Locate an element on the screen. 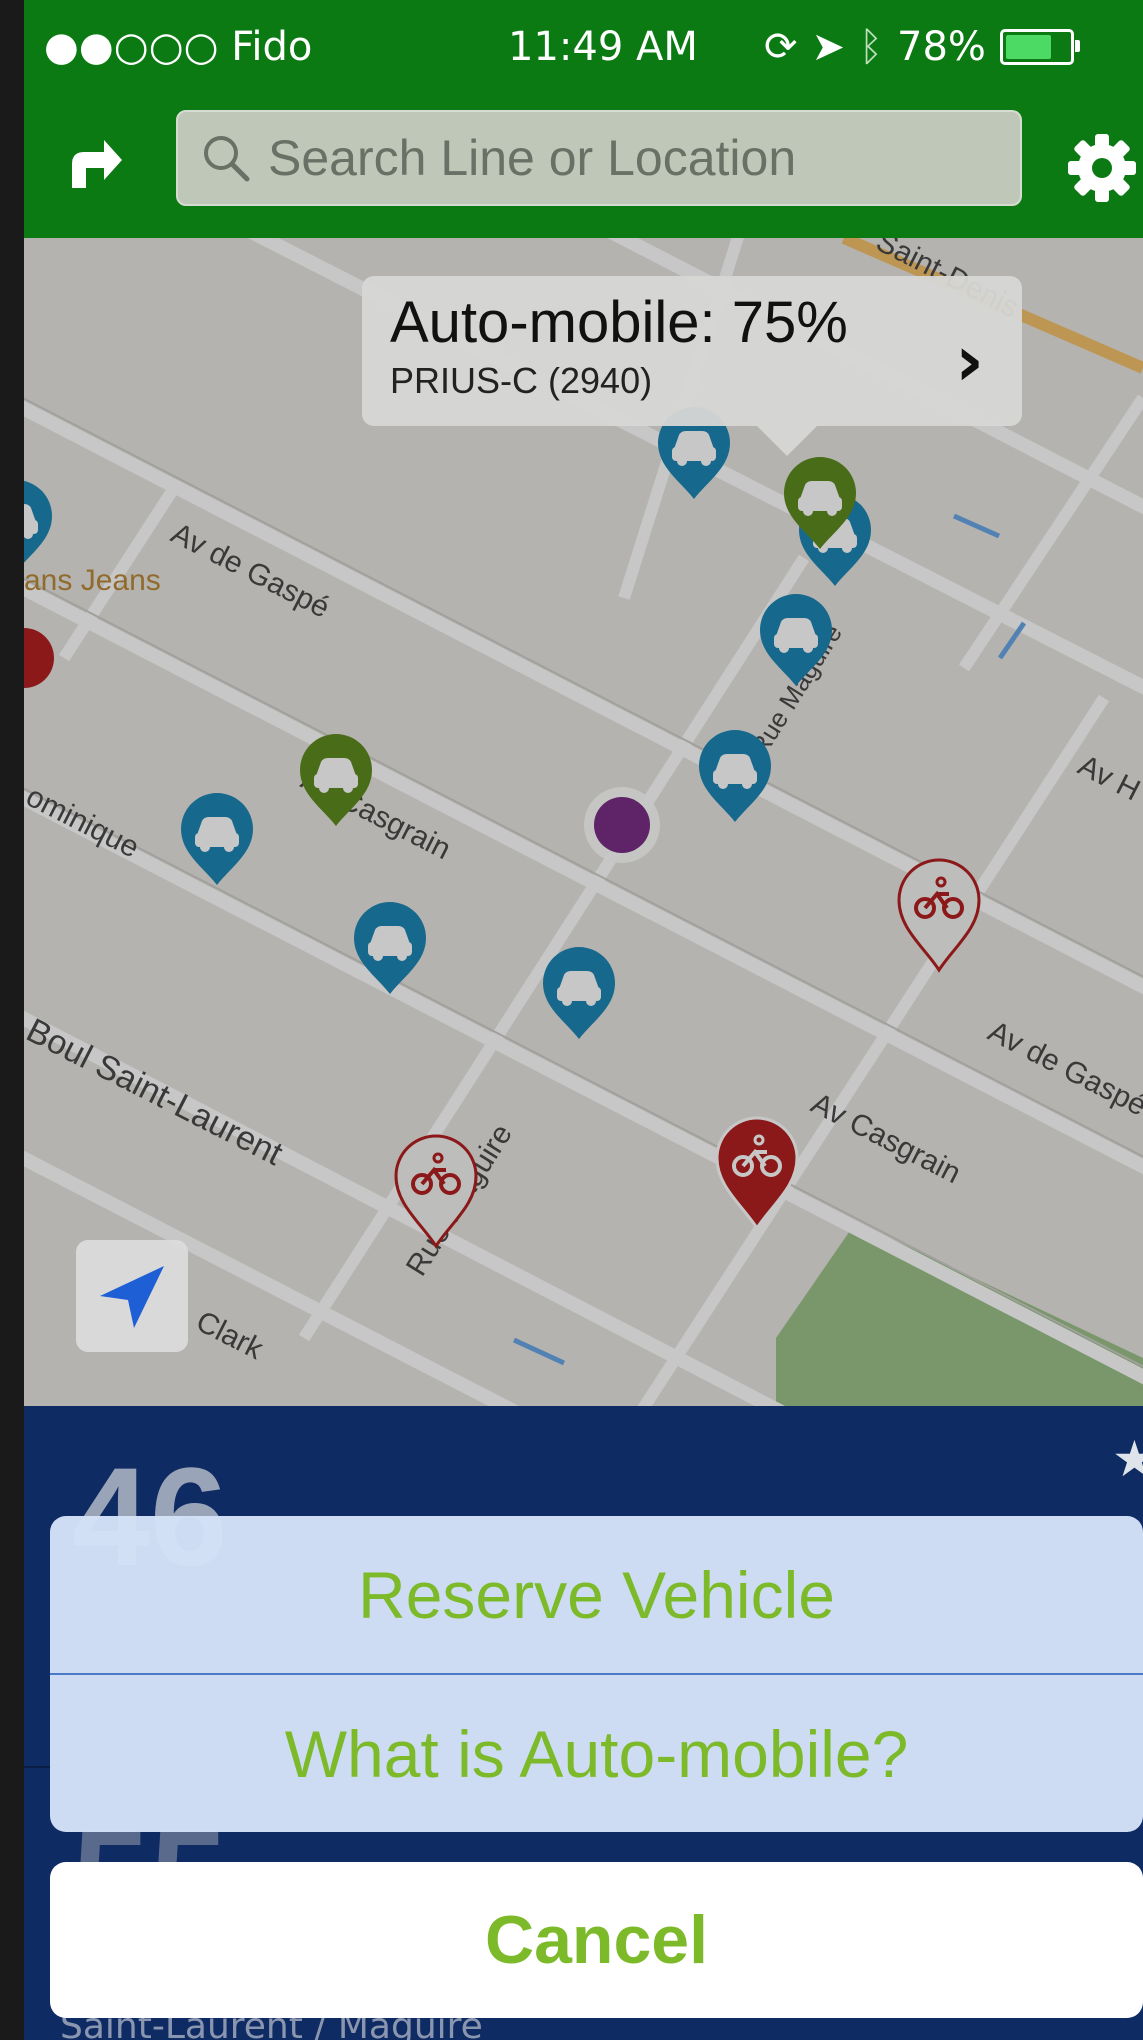 The width and height of the screenshot is (1143, 2040). orientation-lock-icon: ⟳ is located at coordinates (781, 47).